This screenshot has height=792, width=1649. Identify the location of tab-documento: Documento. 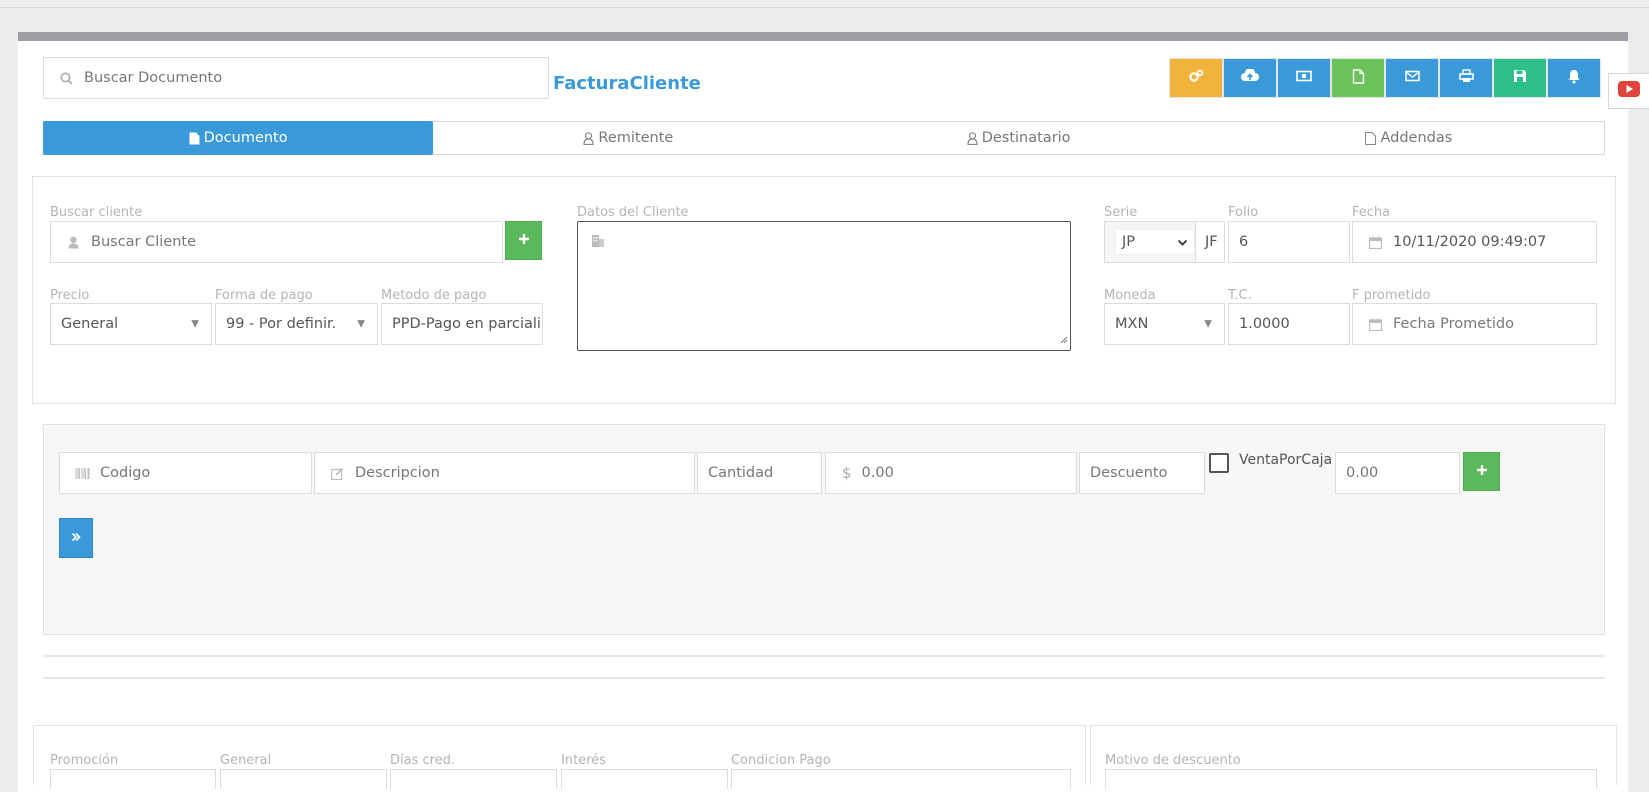
(238, 138).